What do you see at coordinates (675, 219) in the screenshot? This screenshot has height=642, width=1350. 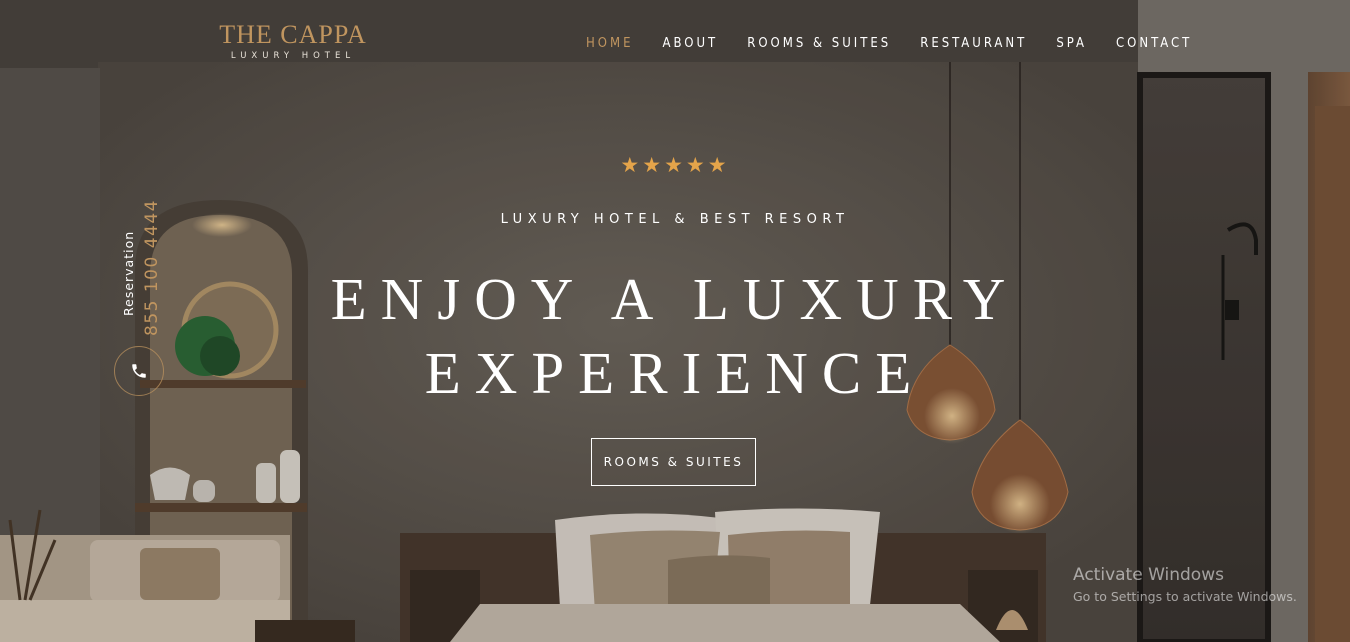 I see `hero-kicker: LUXURY HOTEL & BEST RESORT` at bounding box center [675, 219].